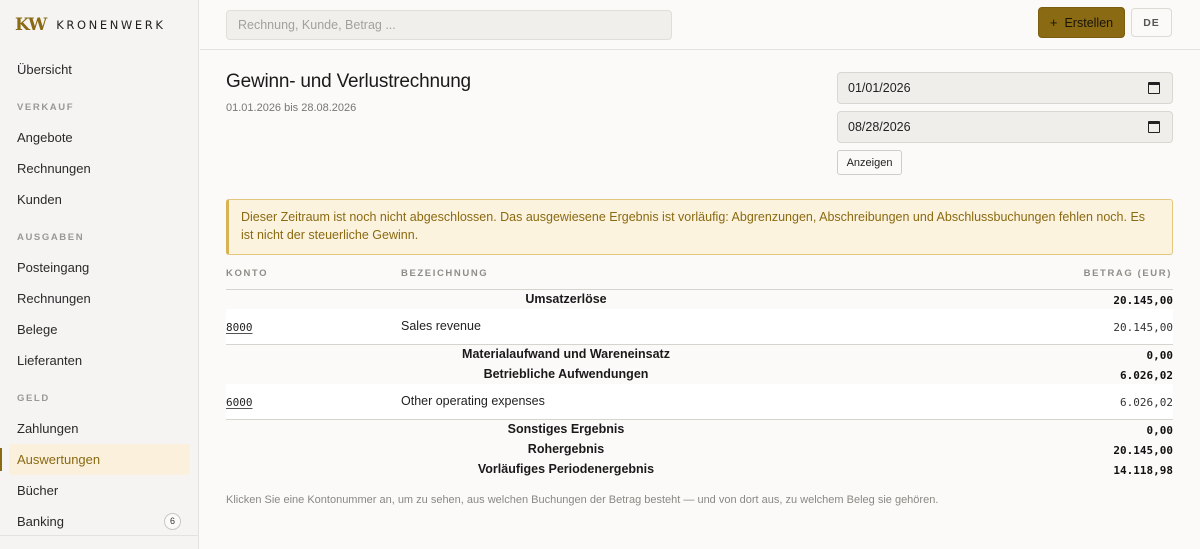 This screenshot has height=549, width=1200. I want to click on group-label: Materialaufwand und Wareneinsatz, so click(566, 354).